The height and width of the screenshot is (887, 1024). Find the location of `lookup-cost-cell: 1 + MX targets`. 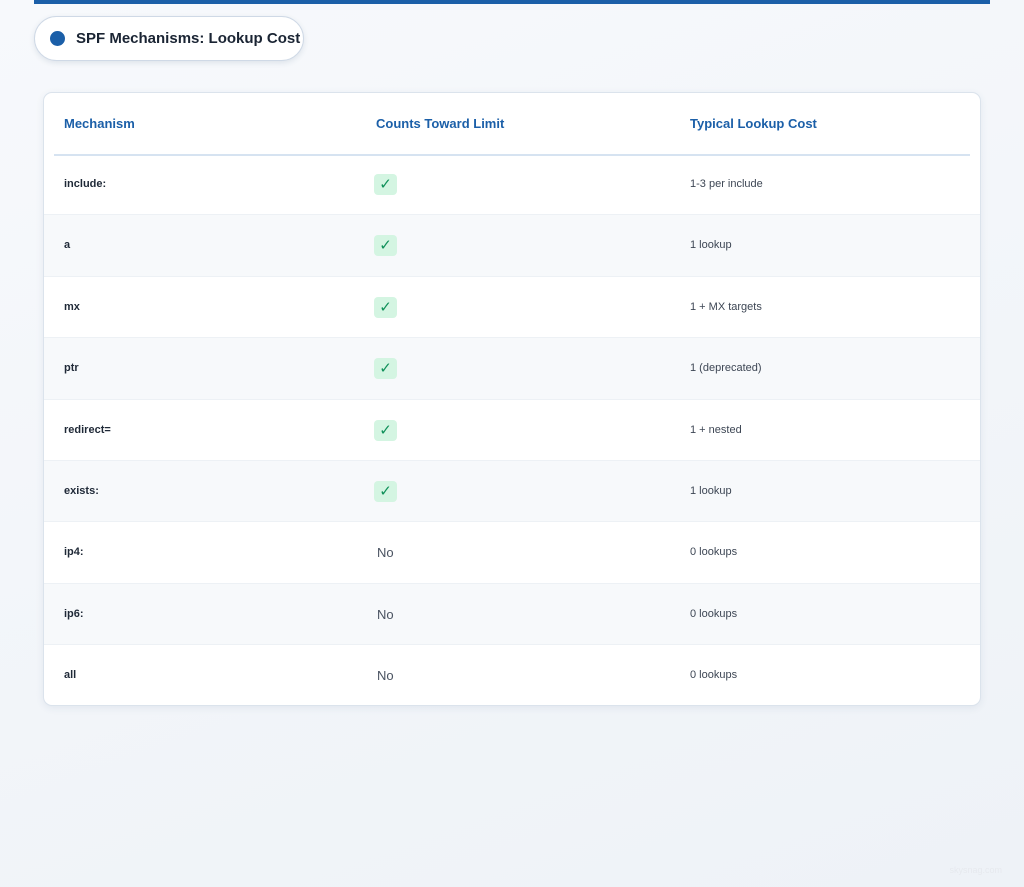

lookup-cost-cell: 1 + MX targets is located at coordinates (726, 306).